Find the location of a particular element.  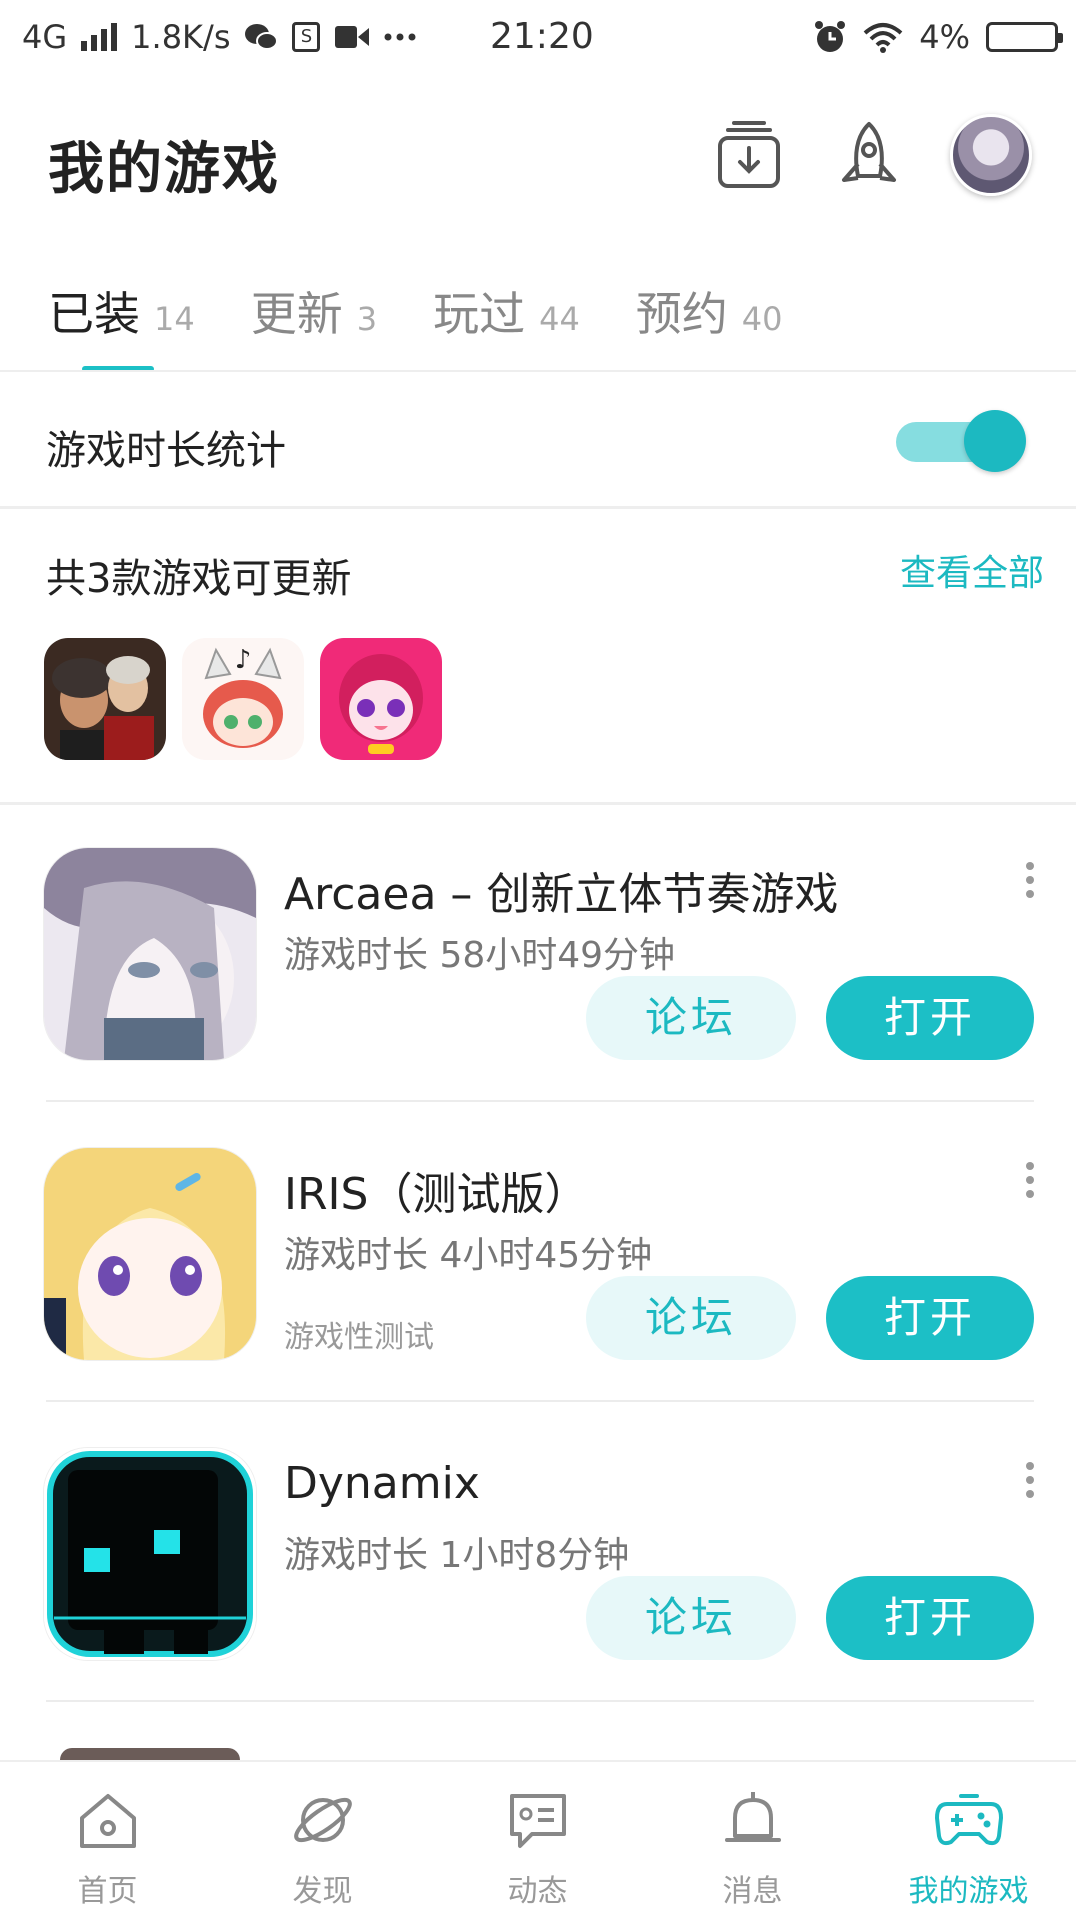

playtime-stats-label: 游戏时长统计 is located at coordinates (166, 451).